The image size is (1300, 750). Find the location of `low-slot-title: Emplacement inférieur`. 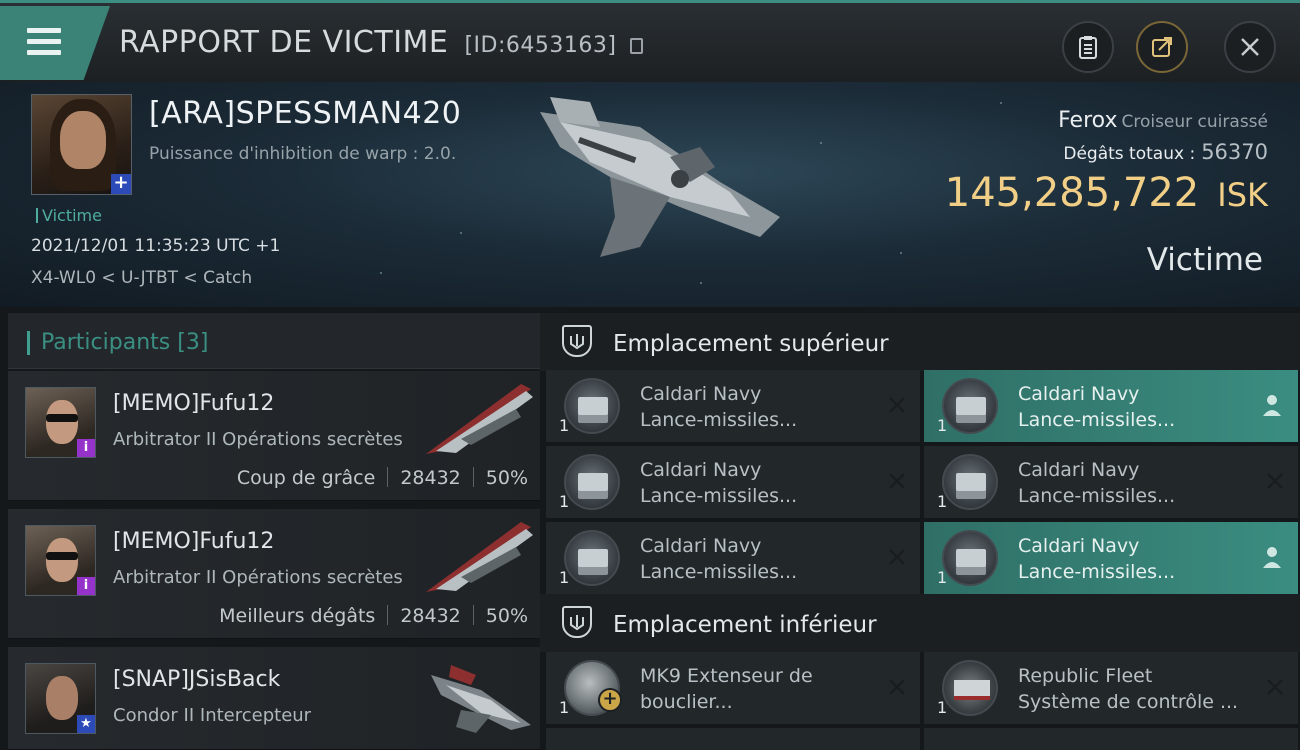

low-slot-title: Emplacement inférieur is located at coordinates (745, 625).